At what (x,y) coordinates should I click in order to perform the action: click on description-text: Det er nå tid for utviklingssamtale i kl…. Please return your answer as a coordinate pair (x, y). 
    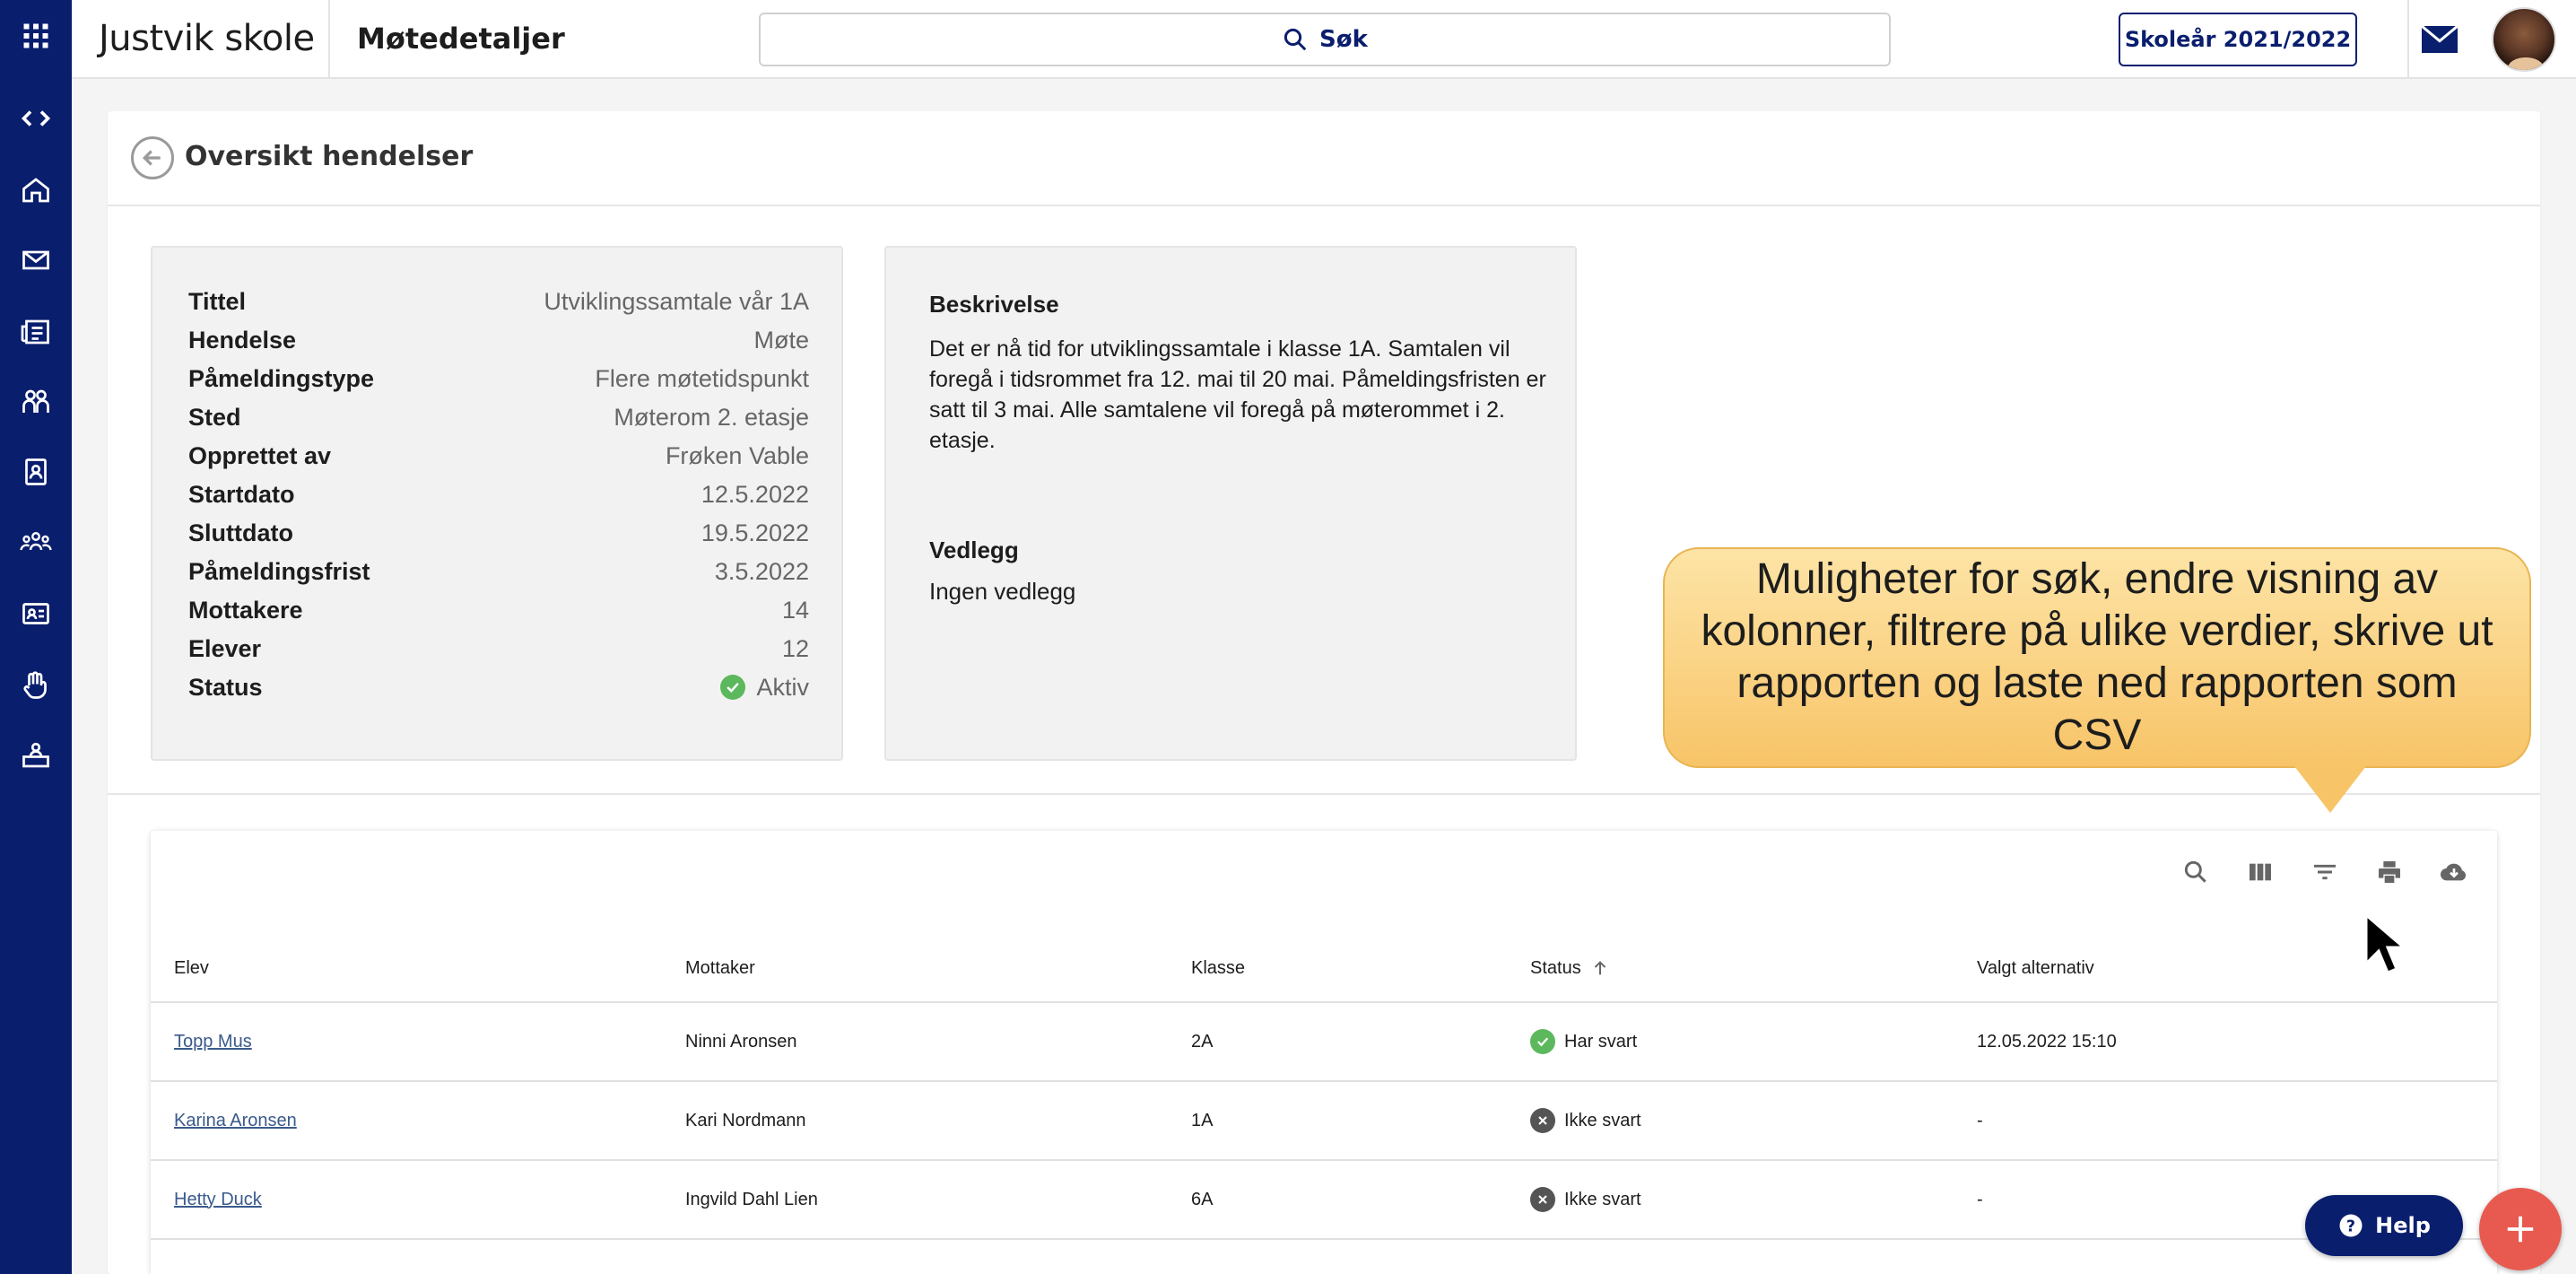
    Looking at the image, I should click on (1237, 394).